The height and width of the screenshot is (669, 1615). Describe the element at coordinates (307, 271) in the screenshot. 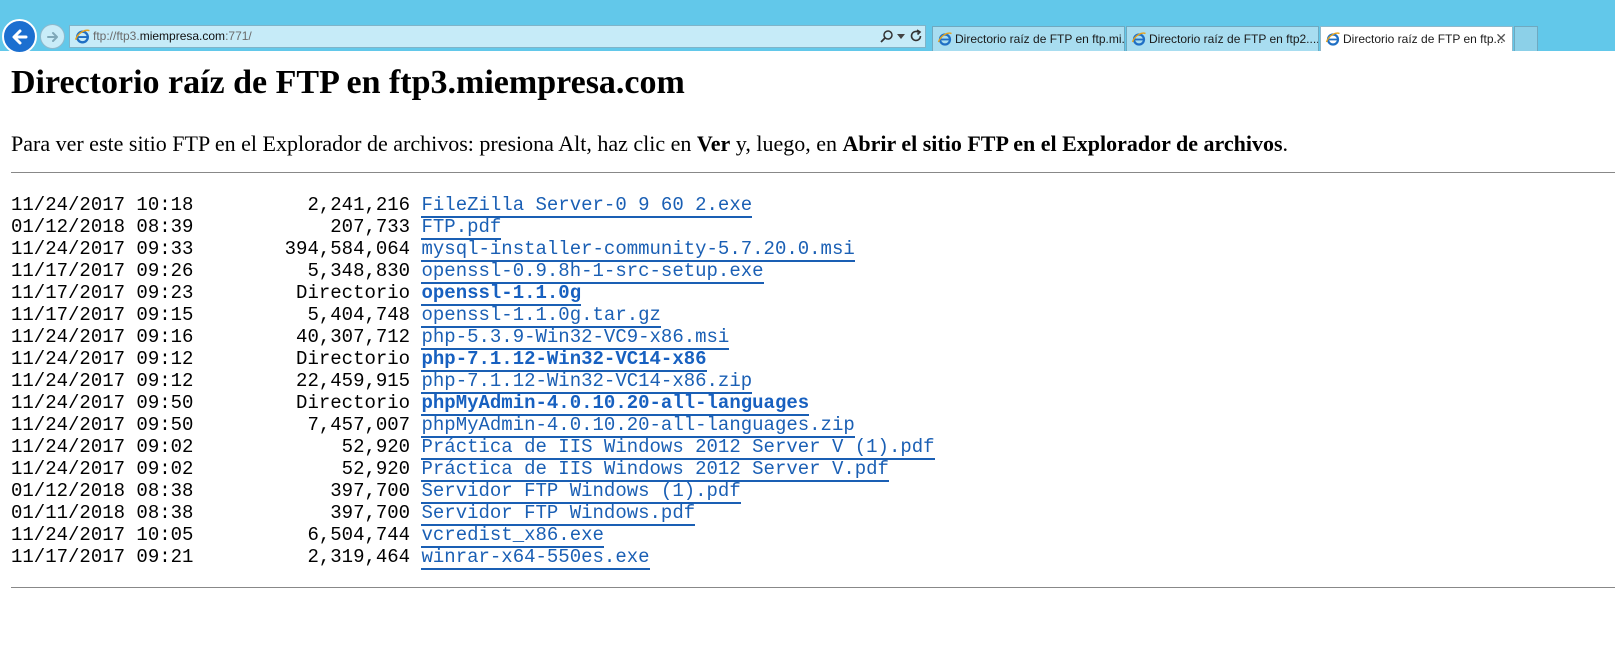

I see `file-size: 5,348,830` at that location.